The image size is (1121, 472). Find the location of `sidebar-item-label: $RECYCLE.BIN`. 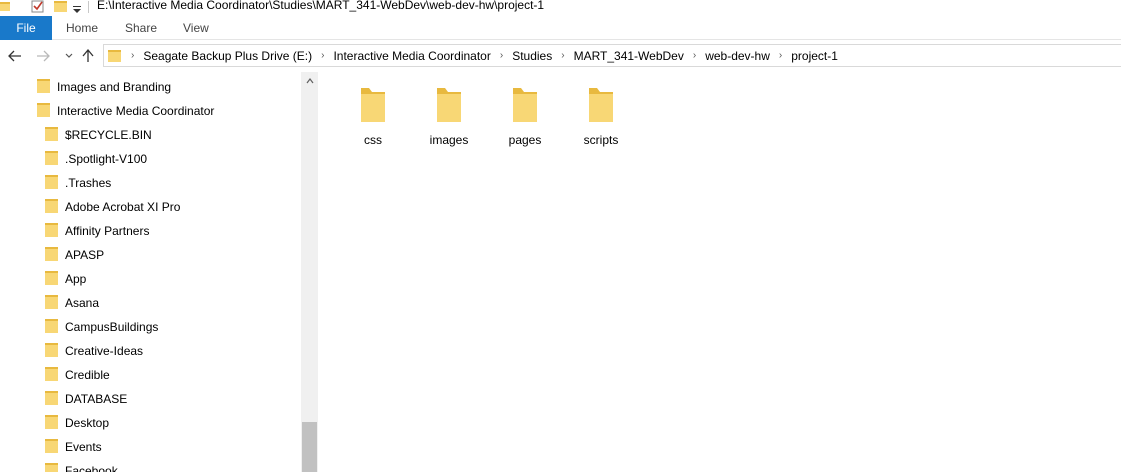

sidebar-item-label: $RECYCLE.BIN is located at coordinates (108, 135).